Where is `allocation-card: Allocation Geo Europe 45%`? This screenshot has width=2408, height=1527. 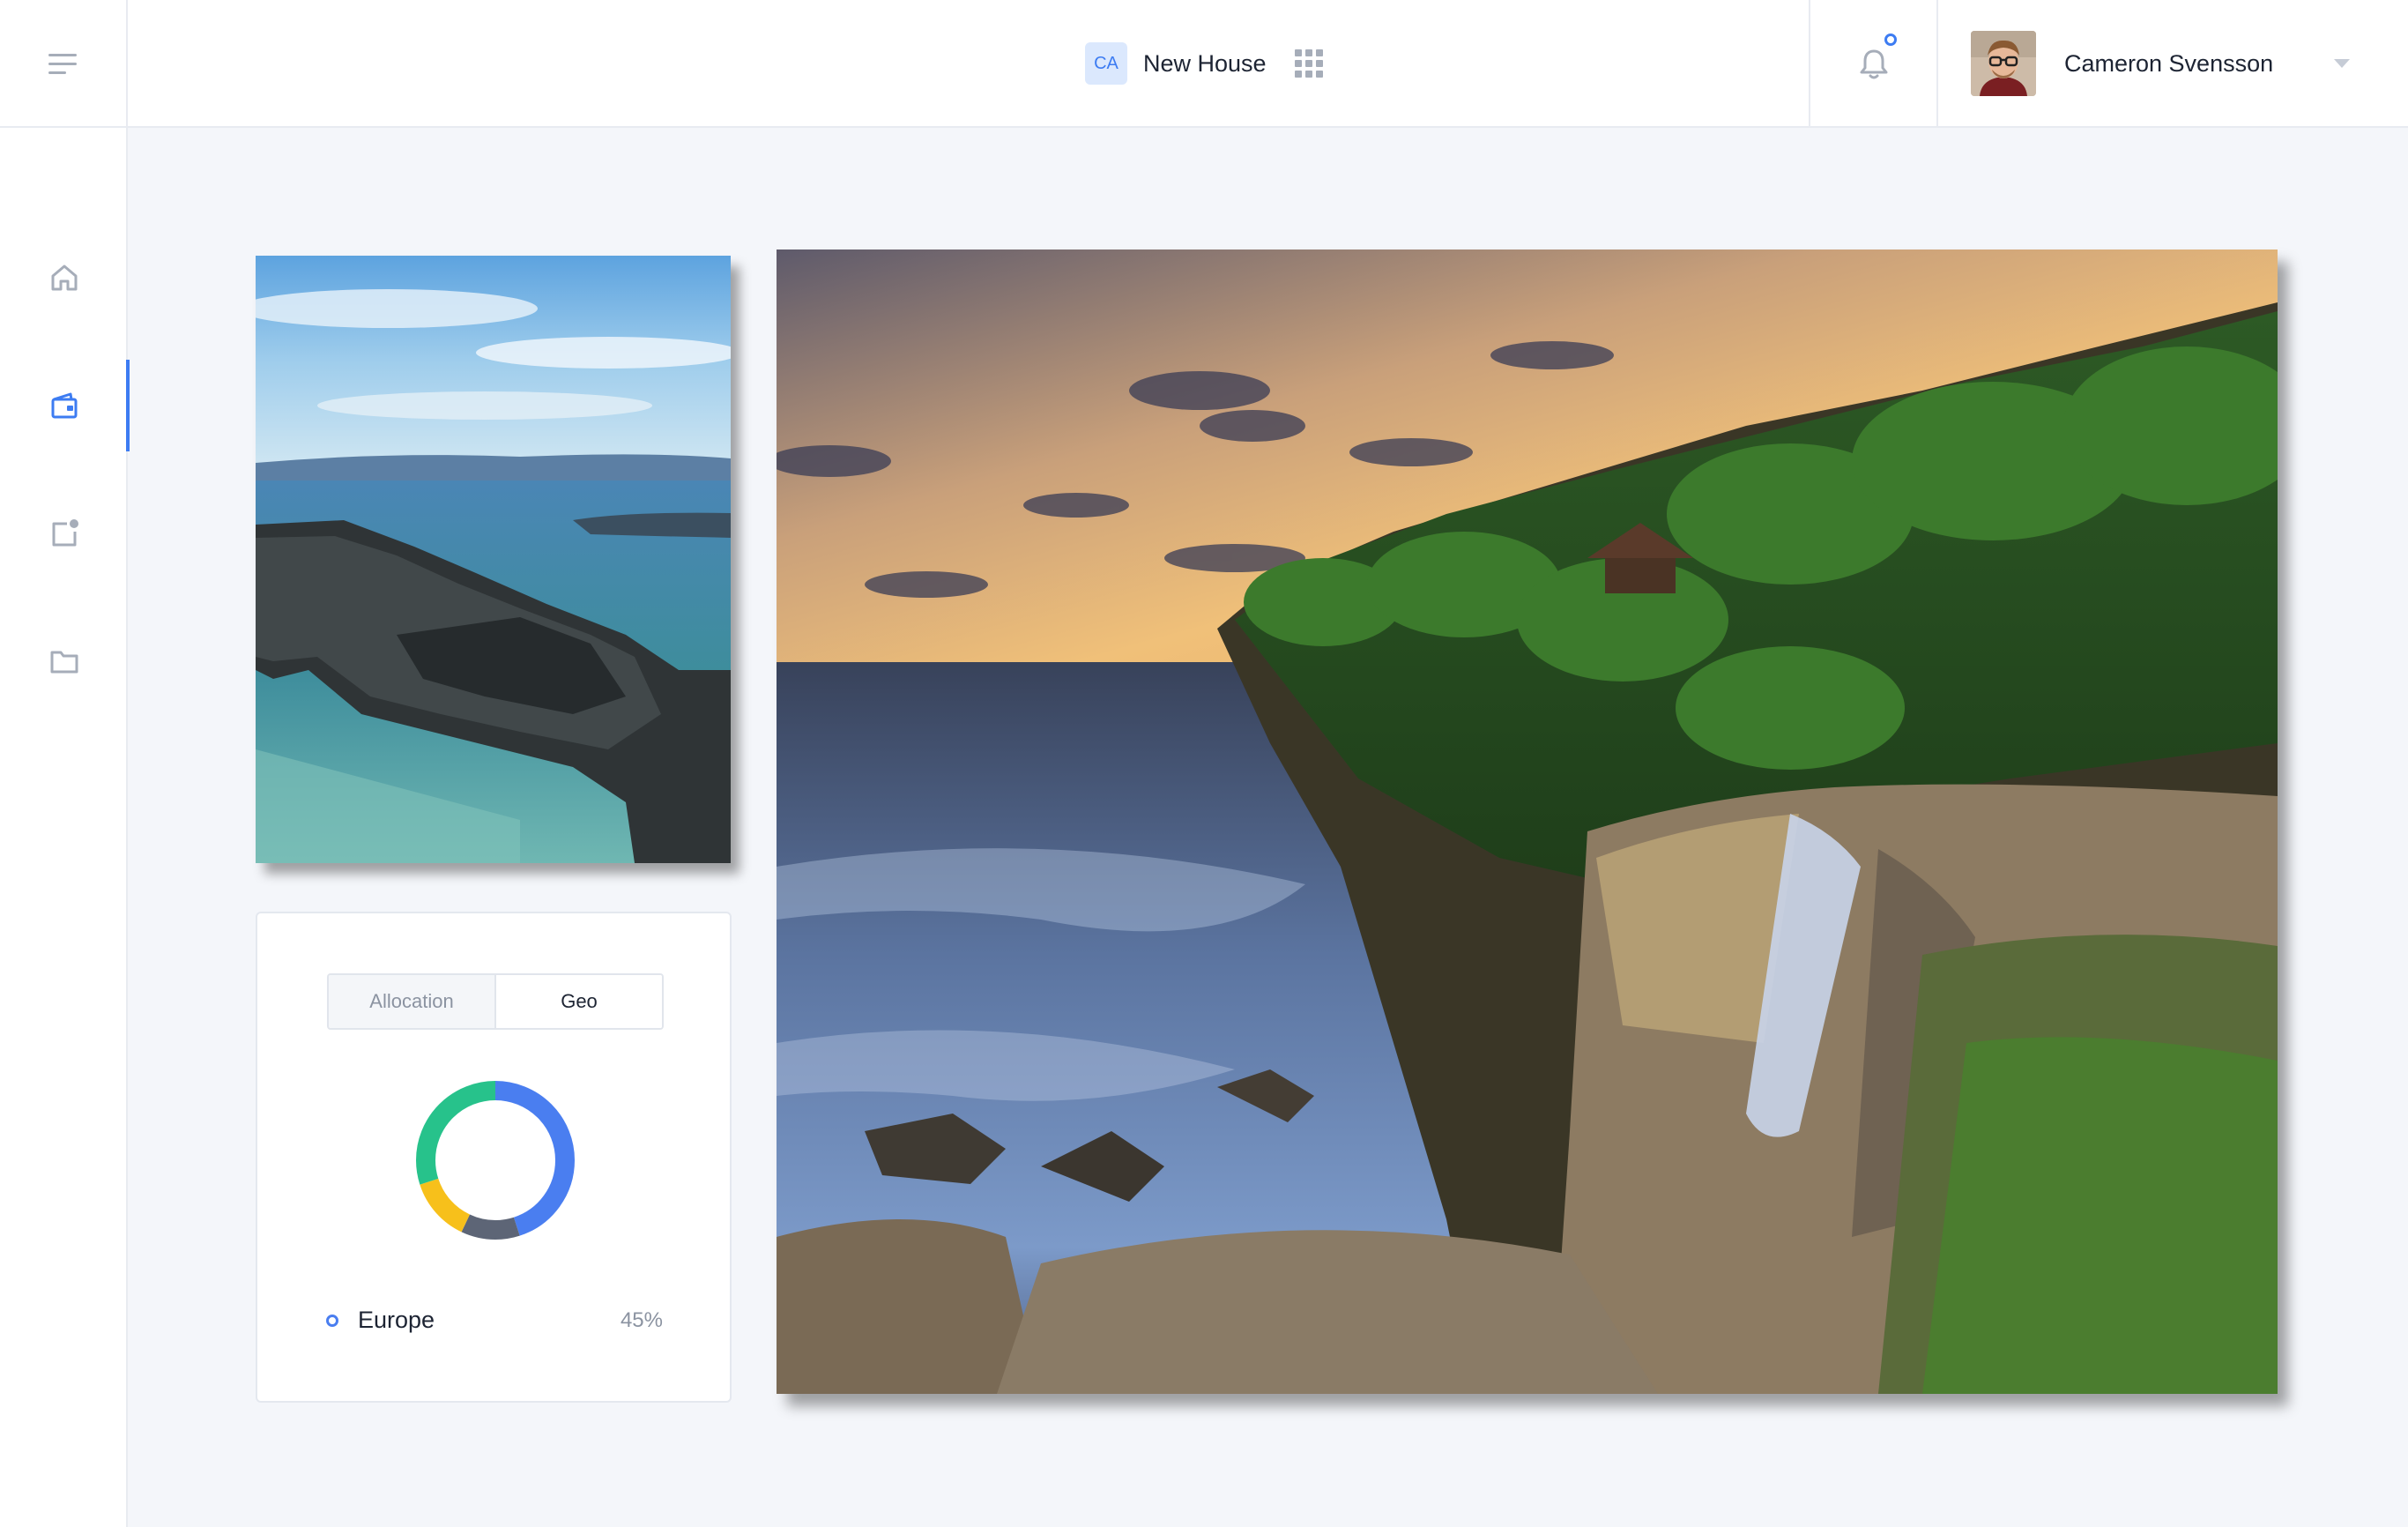
allocation-card: Allocation Geo Europe 45% is located at coordinates (494, 1157).